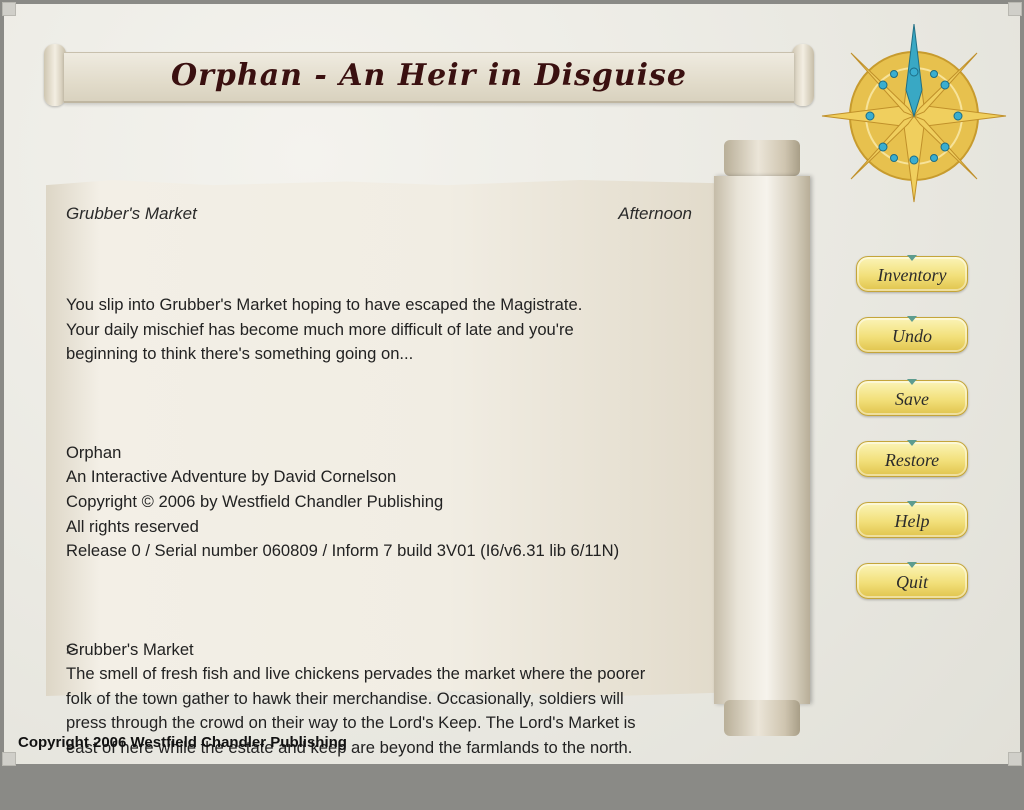  Describe the element at coordinates (71, 650) in the screenshot. I see `command-prompt: >` at that location.